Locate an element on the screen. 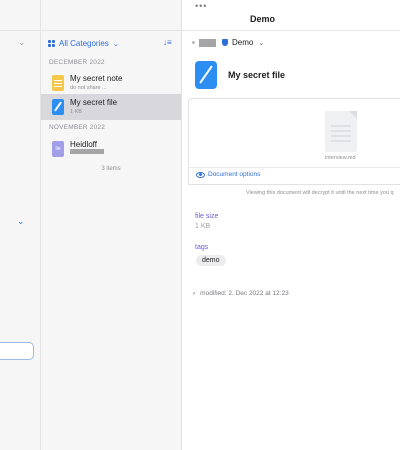 This screenshot has width=400, height=450. list-section-header: DECEMBER 2022 is located at coordinates (77, 62).